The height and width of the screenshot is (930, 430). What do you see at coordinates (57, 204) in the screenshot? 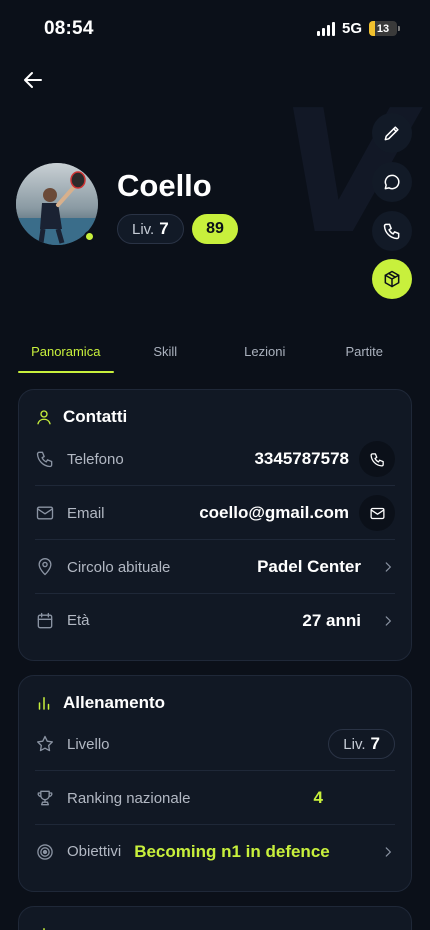
I see `avatar` at bounding box center [57, 204].